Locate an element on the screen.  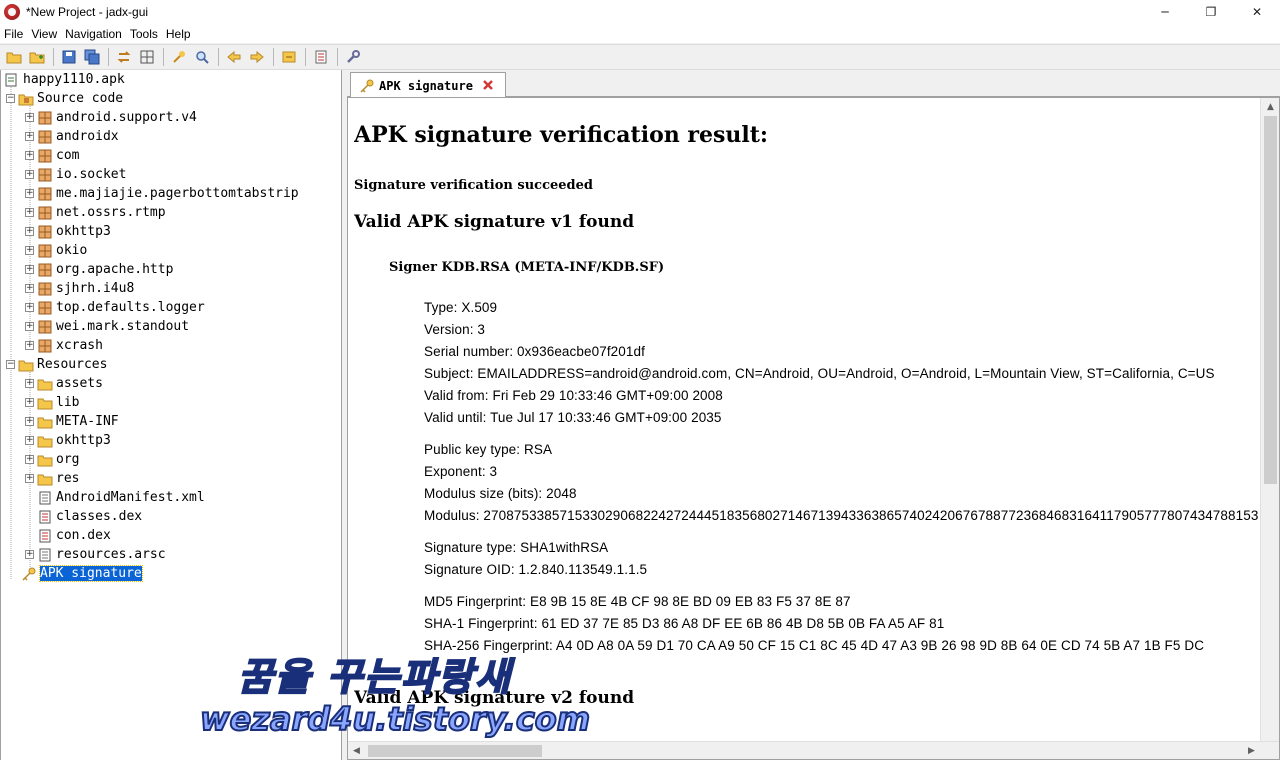
tree-apk-signature-label: APK signature is located at coordinates (91, 573).